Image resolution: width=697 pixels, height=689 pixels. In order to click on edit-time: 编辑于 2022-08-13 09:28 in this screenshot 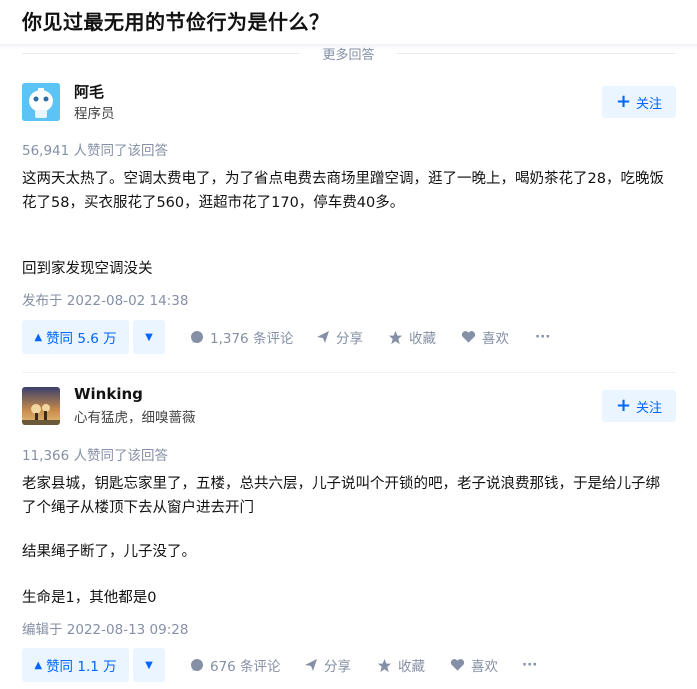, I will do `click(105, 628)`.